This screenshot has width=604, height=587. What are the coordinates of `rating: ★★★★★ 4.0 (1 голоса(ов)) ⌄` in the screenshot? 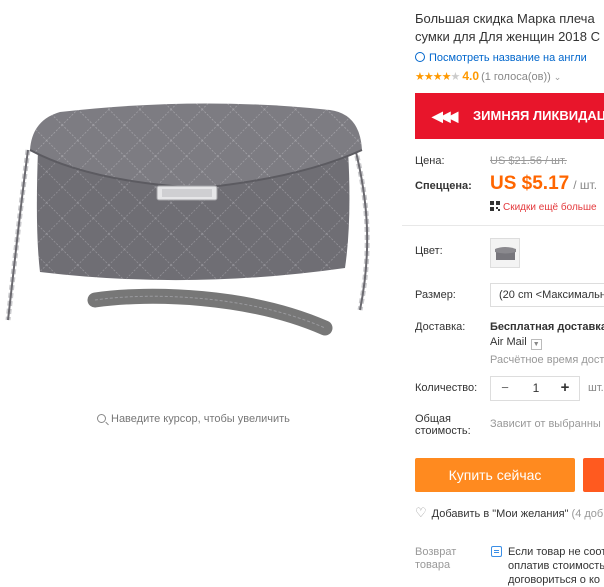 It's located at (488, 76).